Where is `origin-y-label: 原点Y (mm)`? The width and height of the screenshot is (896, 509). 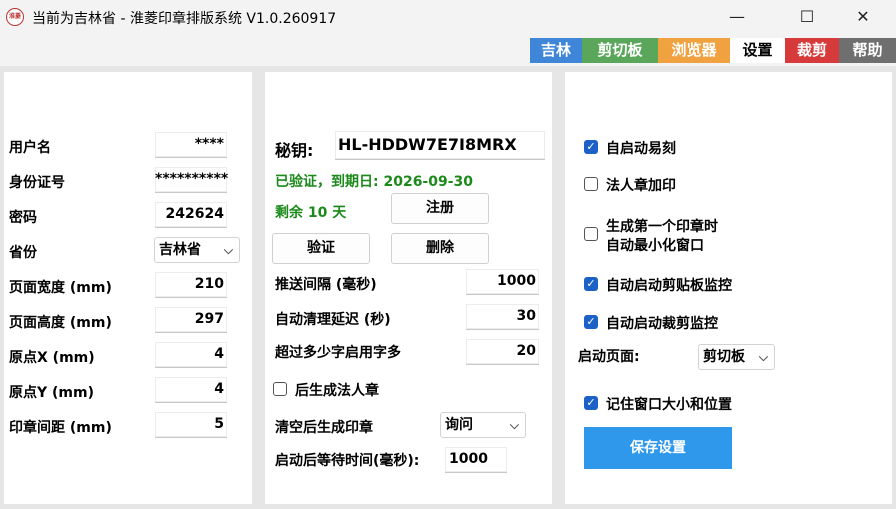 origin-y-label: 原点Y (mm) is located at coordinates (51, 393).